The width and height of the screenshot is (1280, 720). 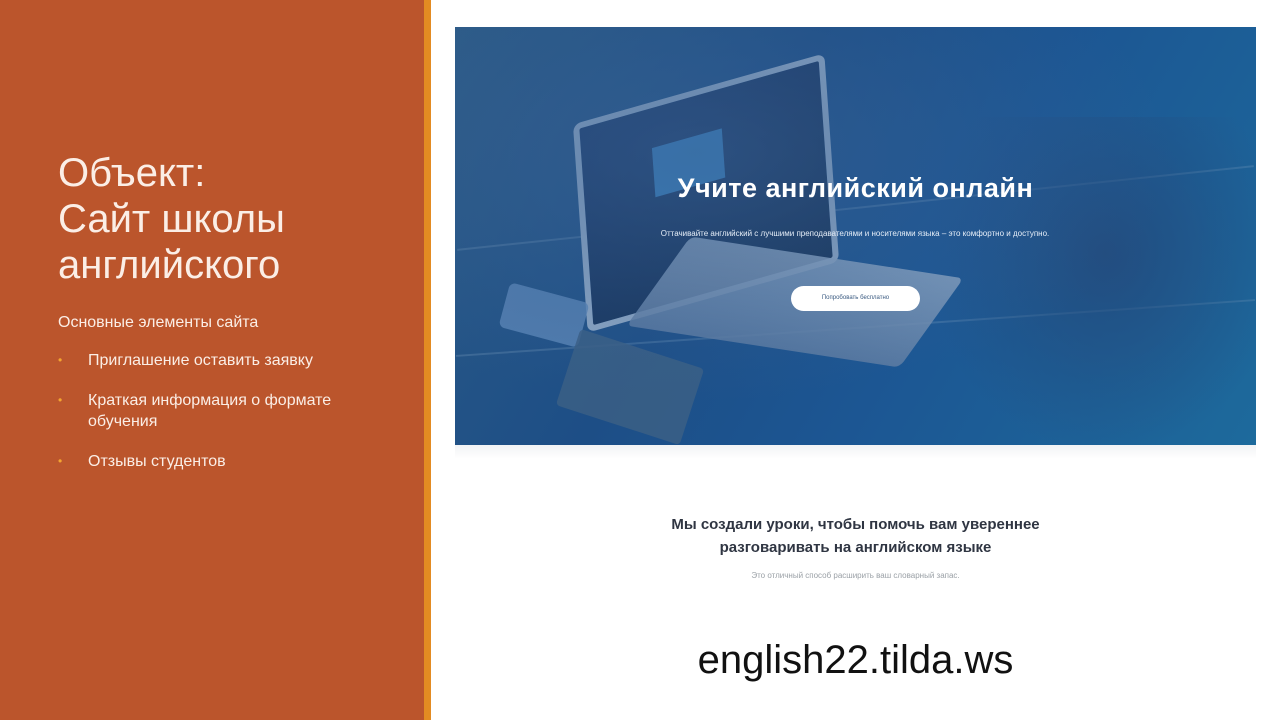 I want to click on slide-subtitle: Основные элементы сайта, so click(x=158, y=322).